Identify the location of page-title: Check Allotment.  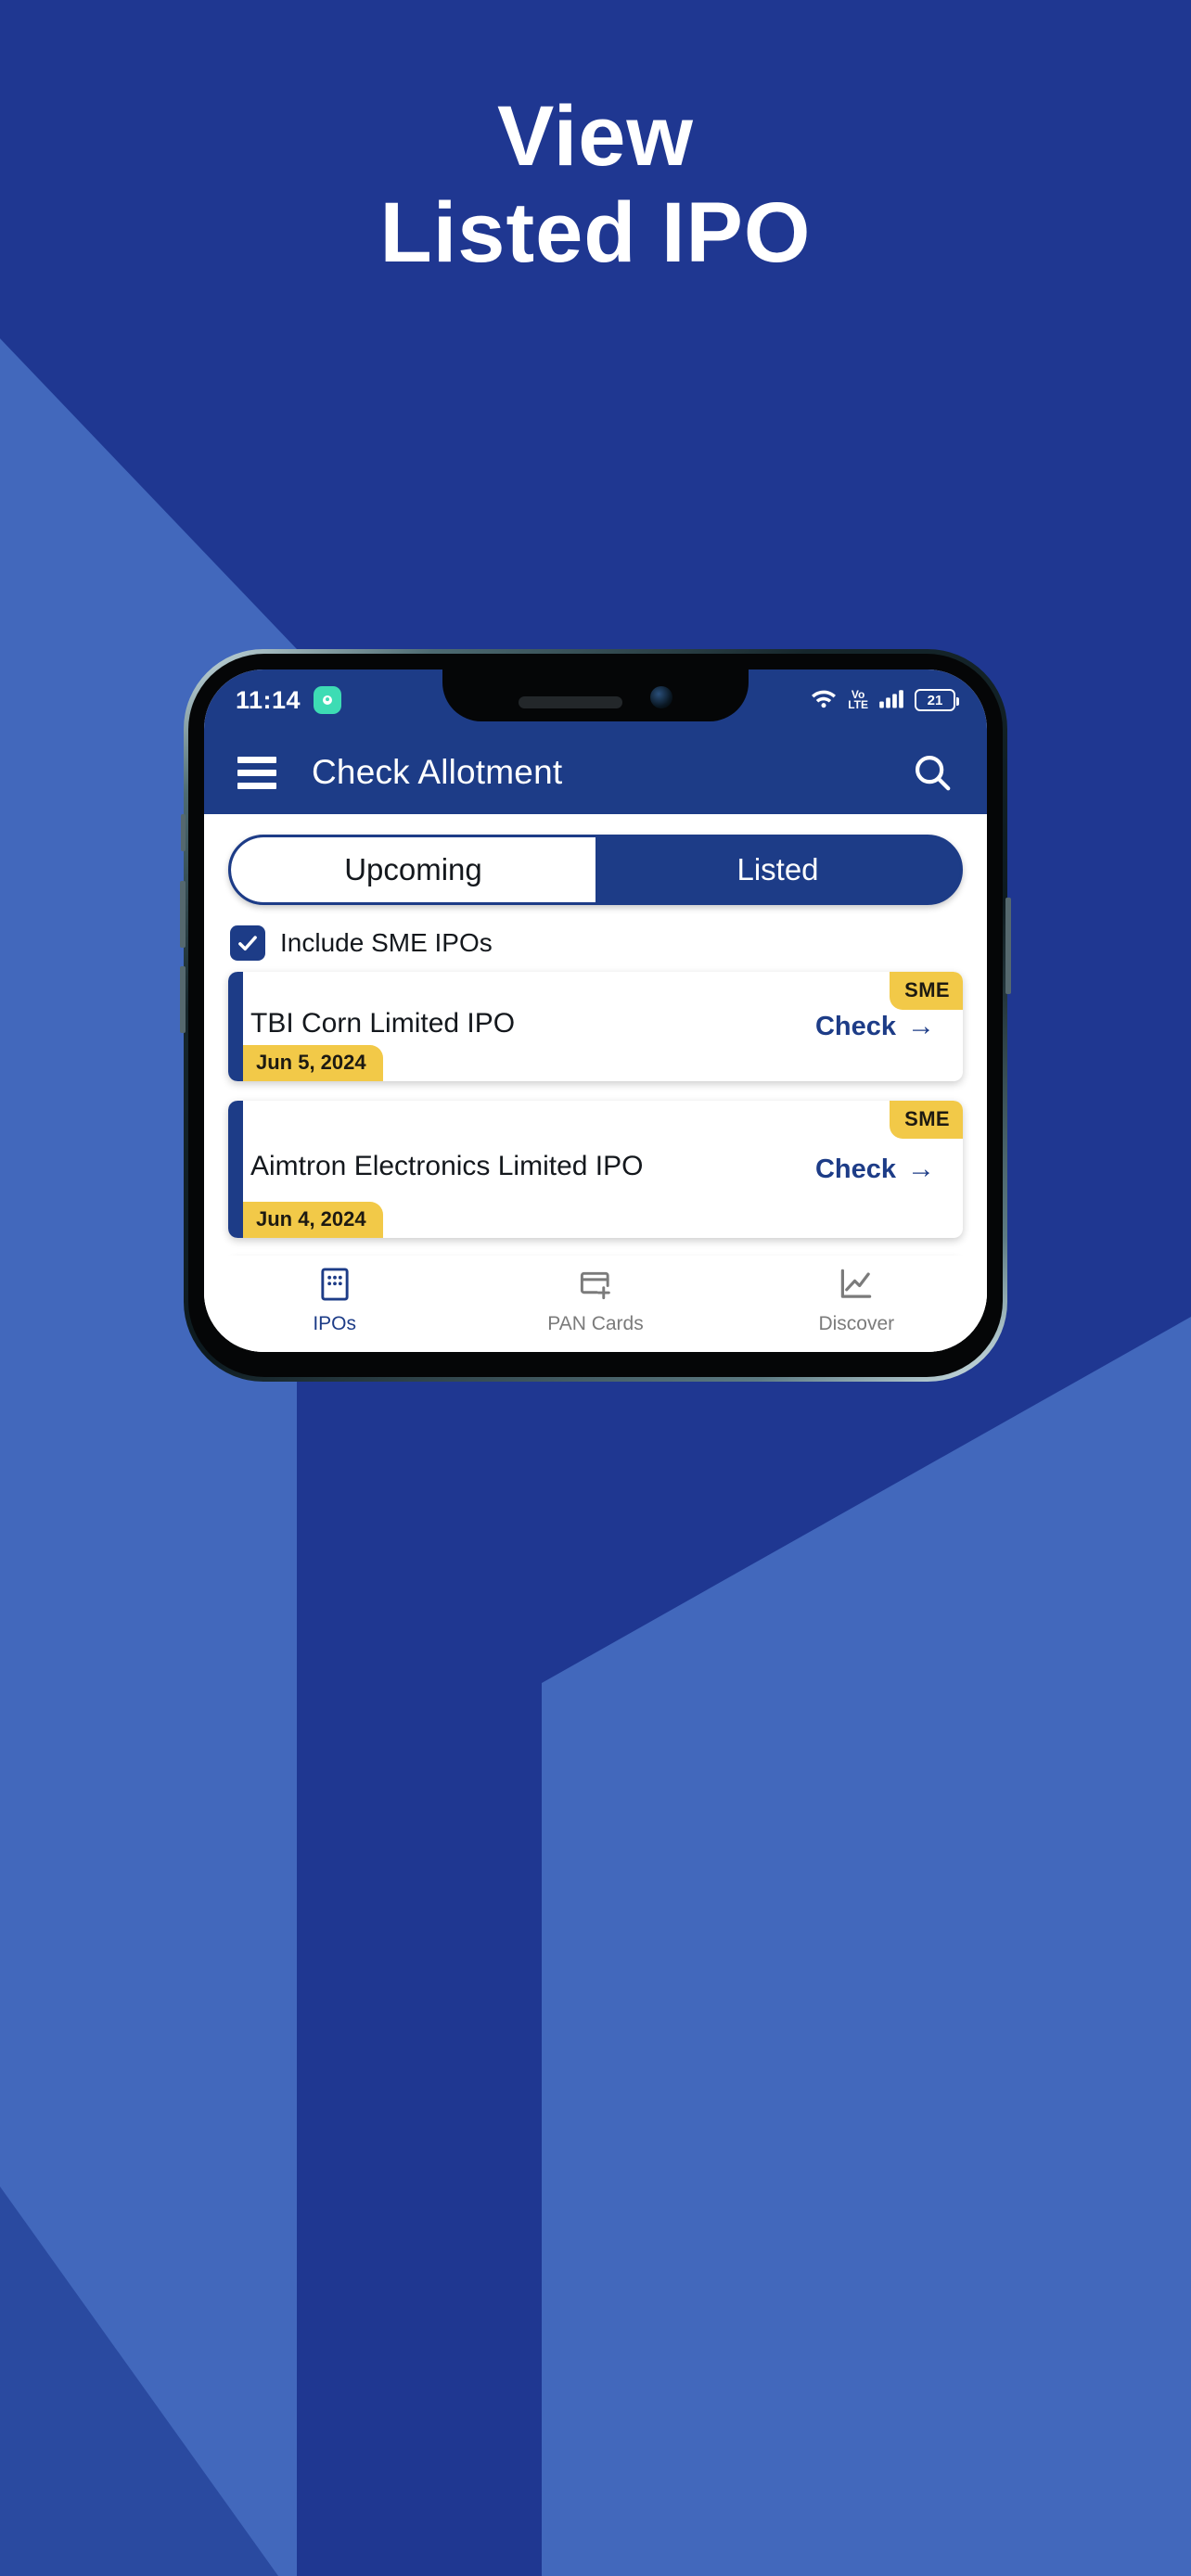
(437, 772).